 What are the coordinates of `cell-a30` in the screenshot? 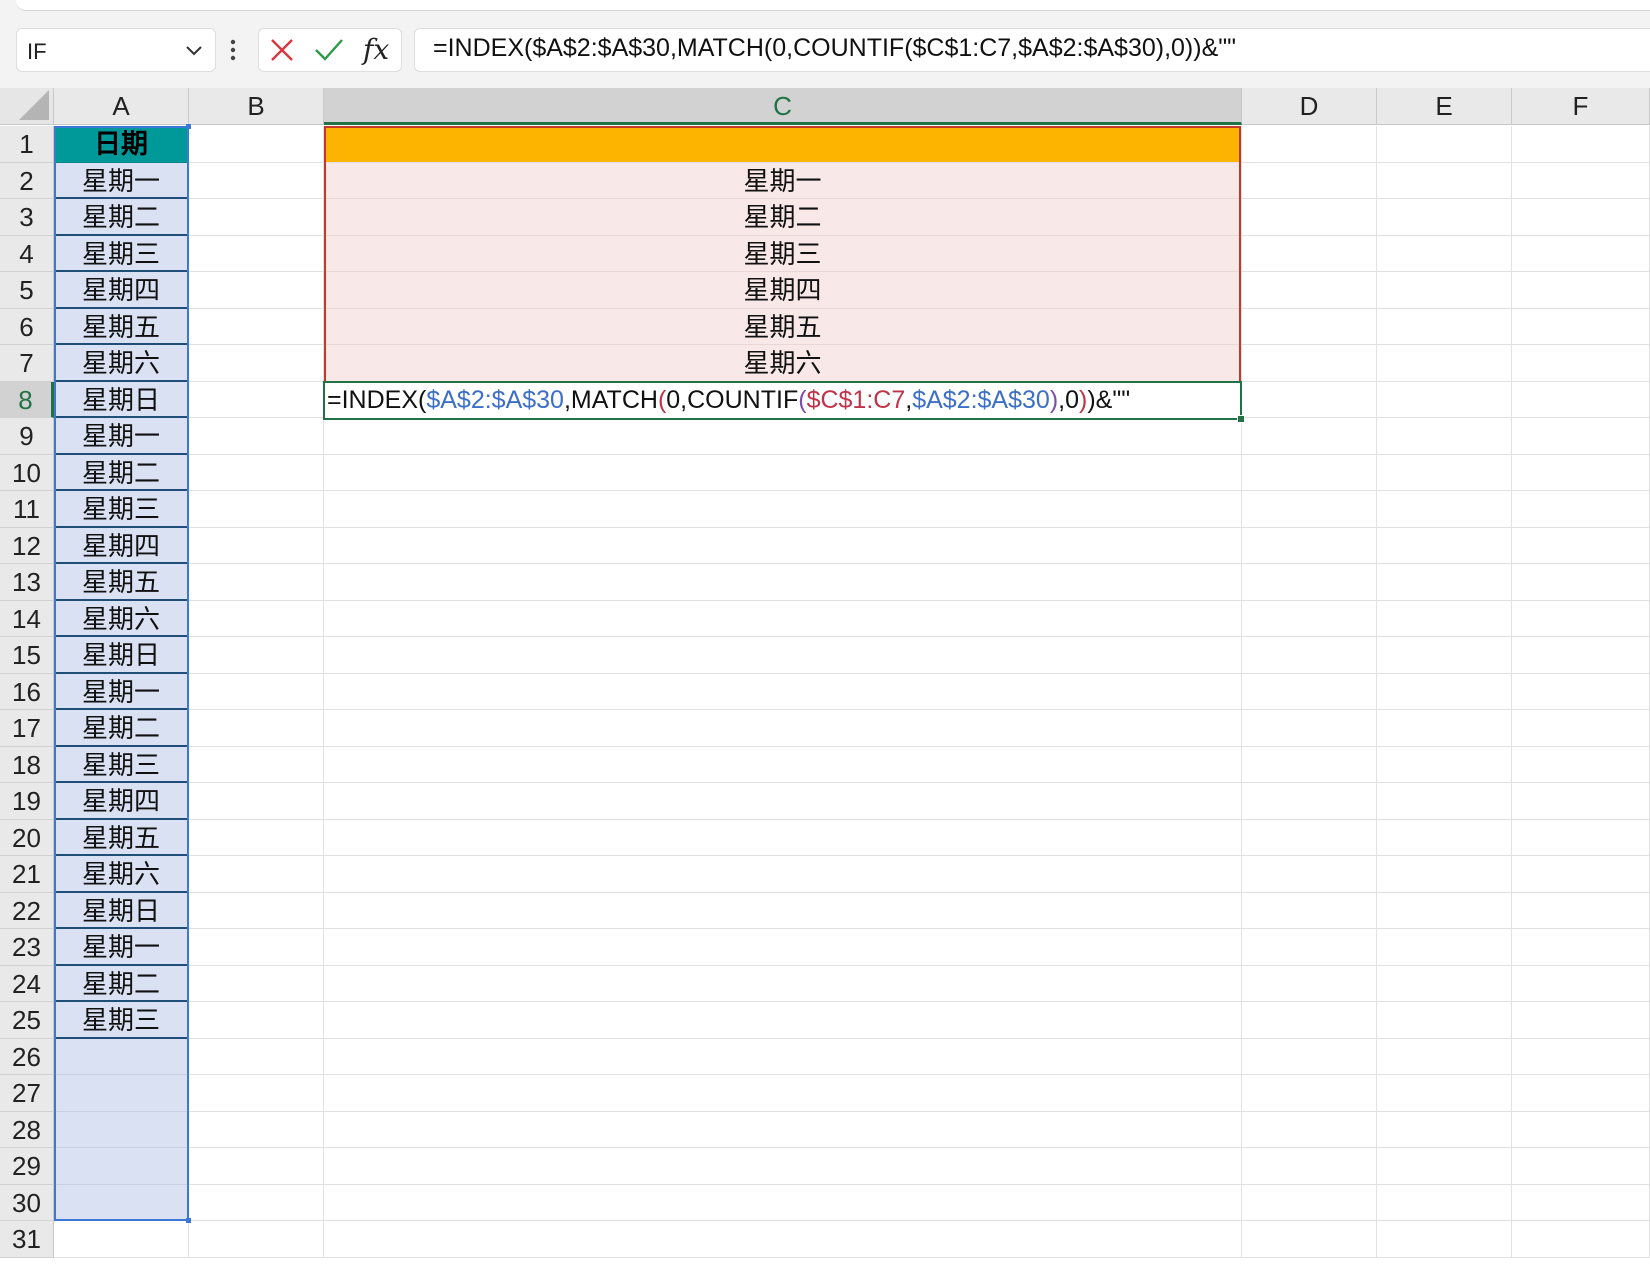 It's located at (121, 1202).